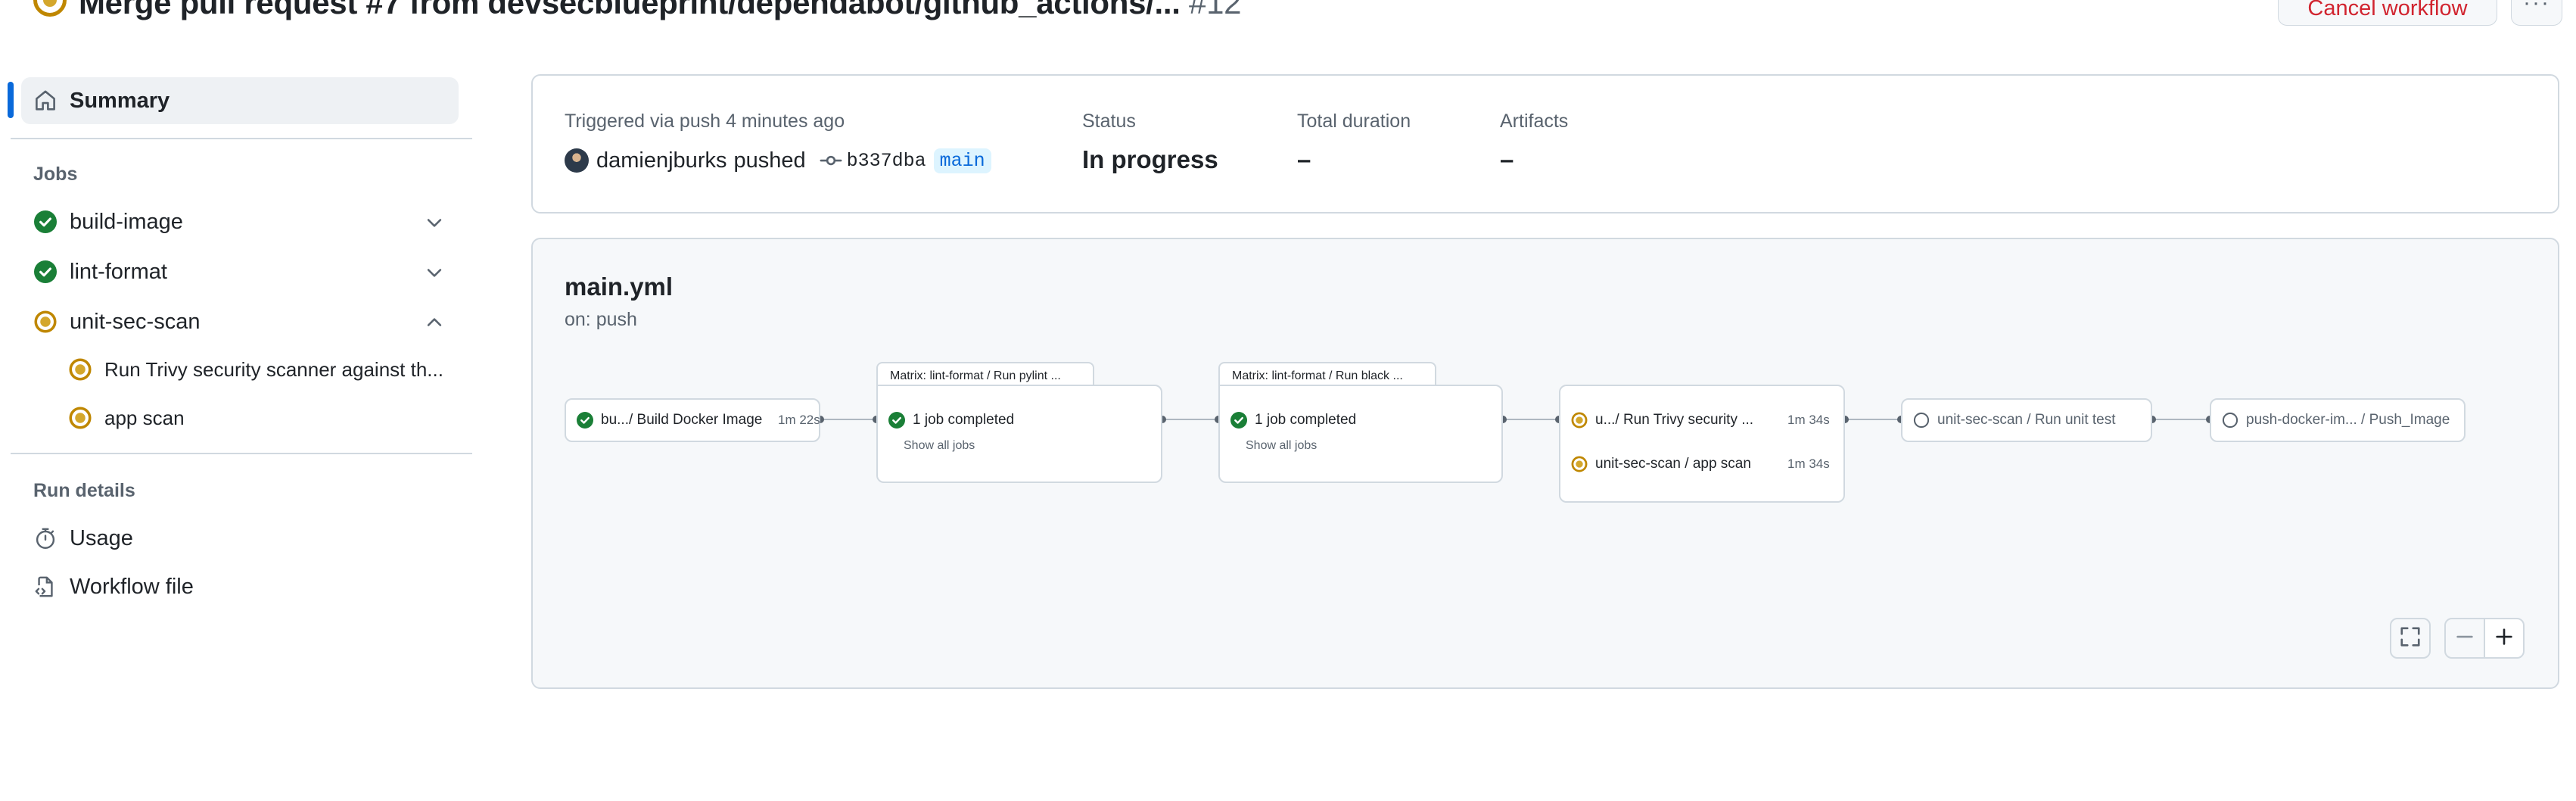  Describe the element at coordinates (769, 160) in the screenshot. I see `pushed-text: pushed` at that location.